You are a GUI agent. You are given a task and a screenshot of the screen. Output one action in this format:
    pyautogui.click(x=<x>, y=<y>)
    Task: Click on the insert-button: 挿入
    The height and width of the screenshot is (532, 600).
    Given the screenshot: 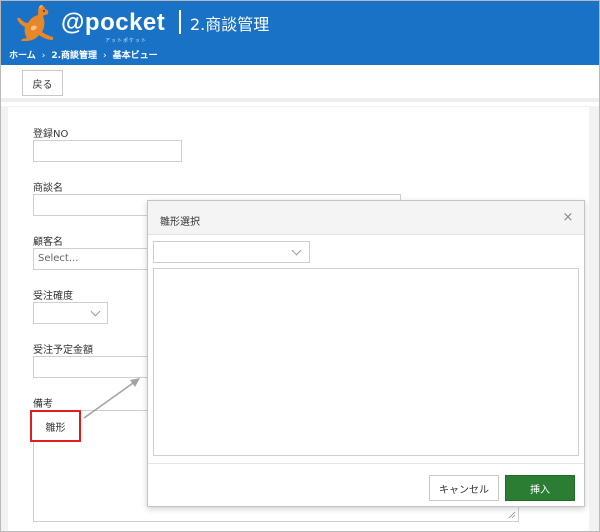 What is the action you would take?
    pyautogui.click(x=540, y=488)
    